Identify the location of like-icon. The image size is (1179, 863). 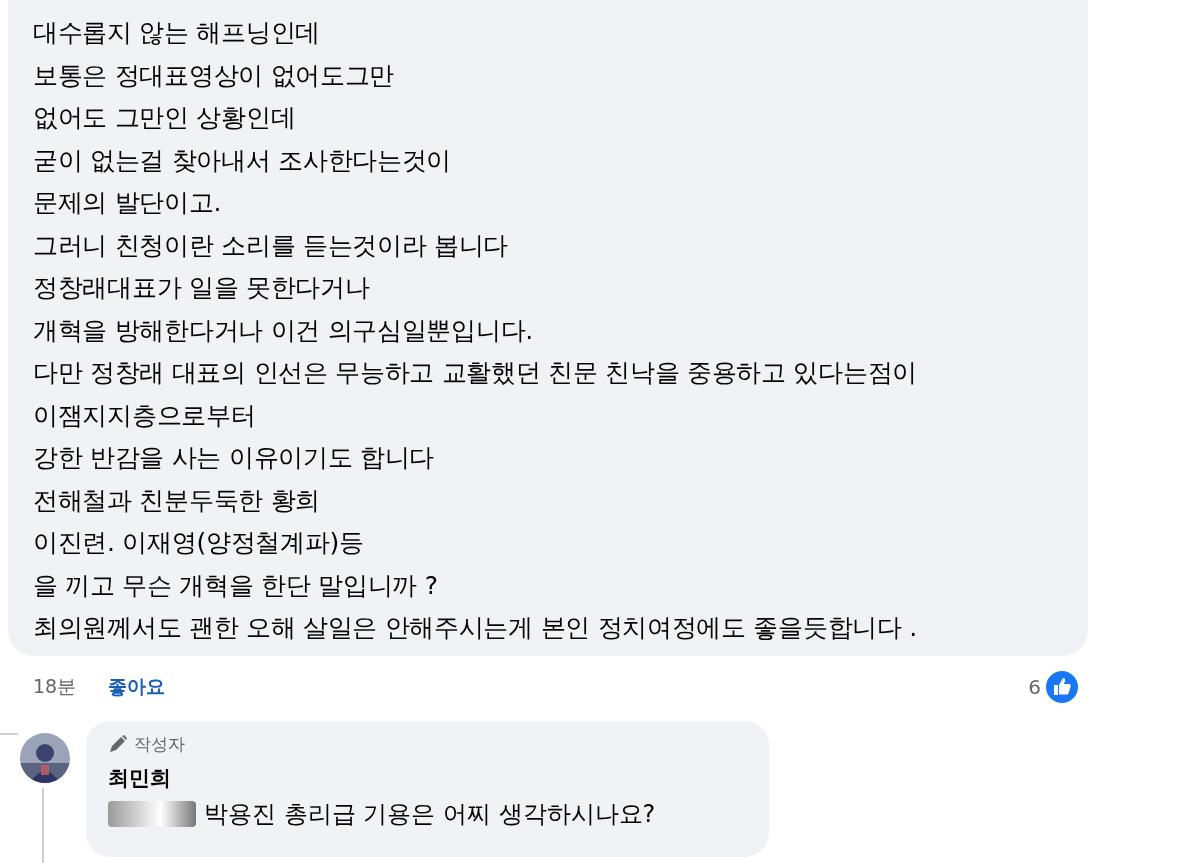
(1062, 686).